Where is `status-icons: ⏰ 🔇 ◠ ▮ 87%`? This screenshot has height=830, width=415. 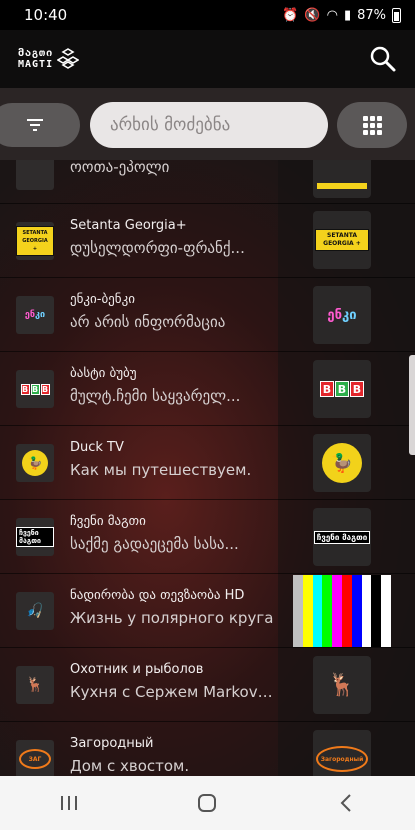 status-icons: ⏰ 🔇 ◠ ▮ 87% is located at coordinates (341, 15).